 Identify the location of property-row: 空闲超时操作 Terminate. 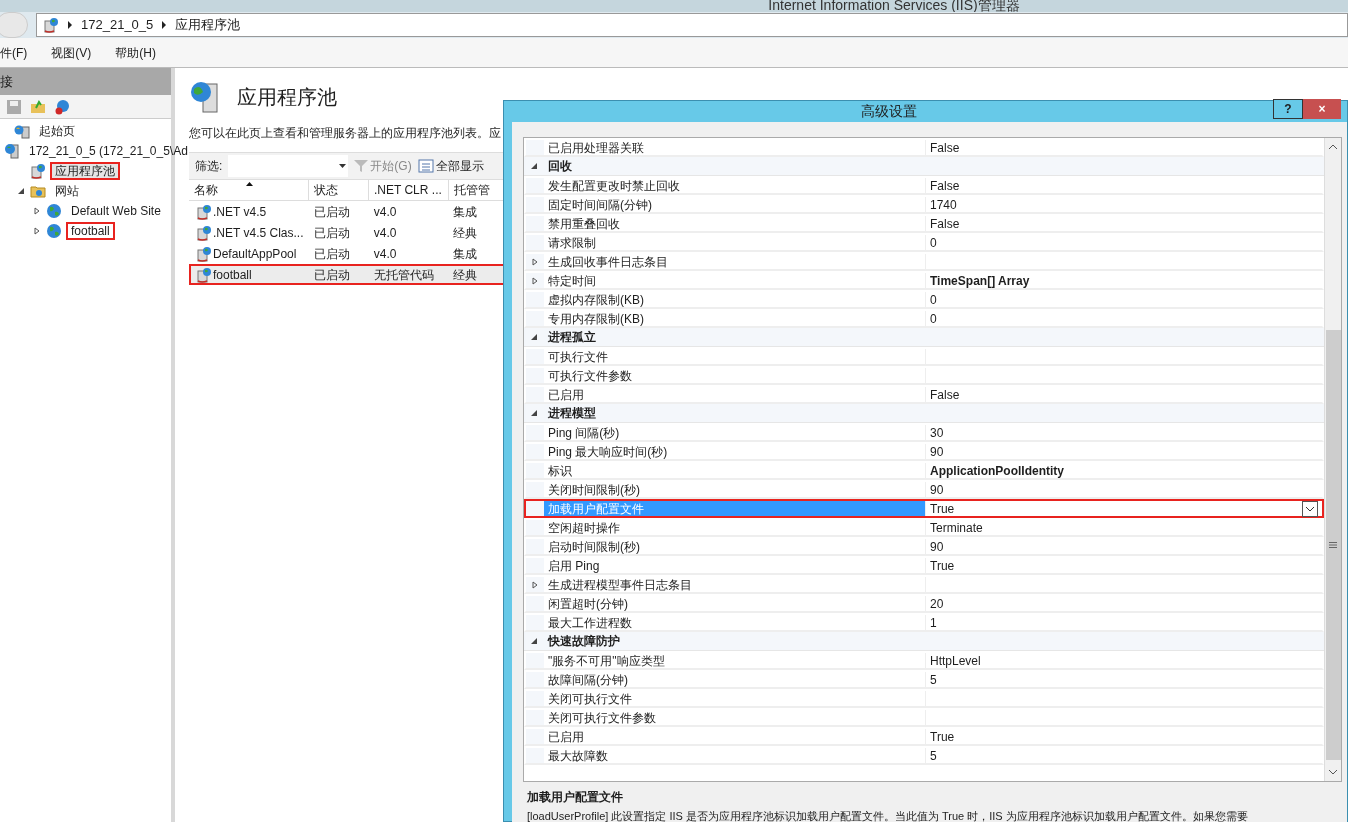
(924, 527).